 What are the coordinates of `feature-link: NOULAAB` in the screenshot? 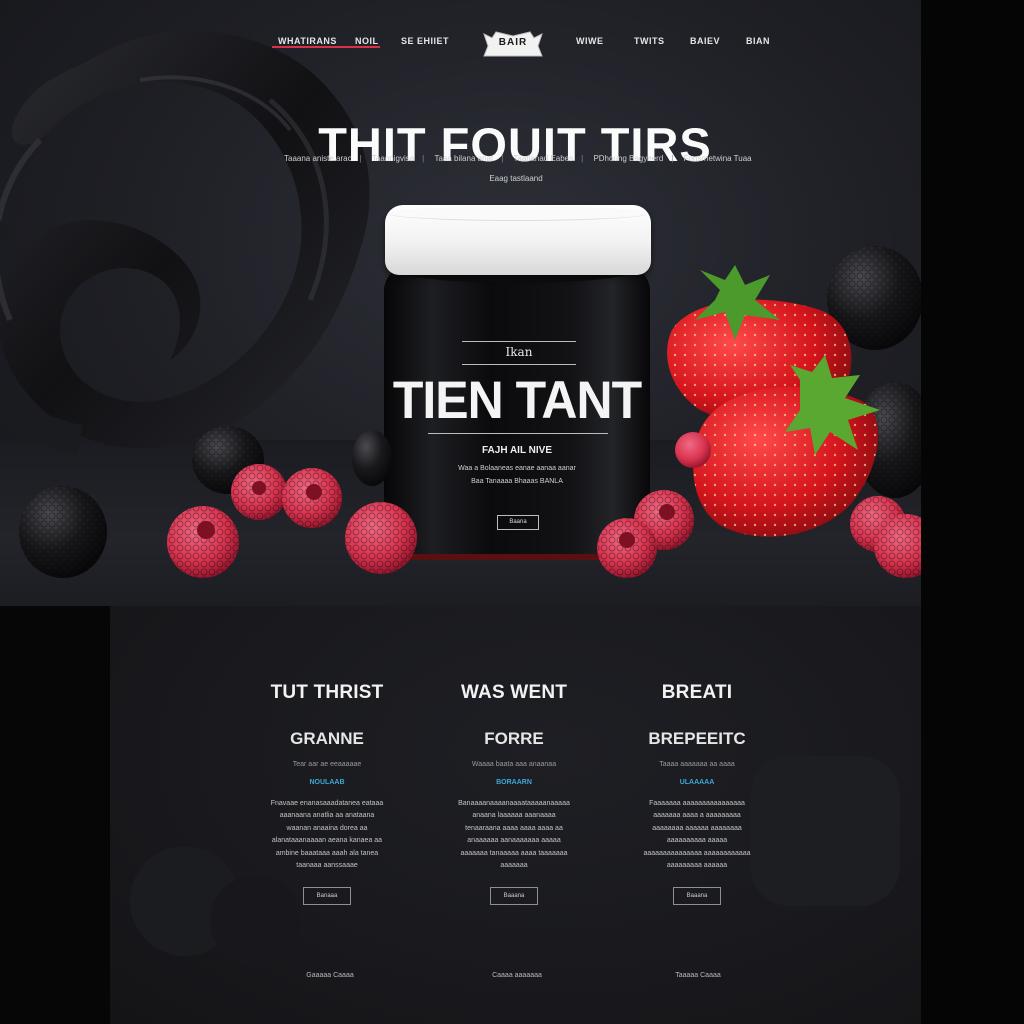 It's located at (327, 782).